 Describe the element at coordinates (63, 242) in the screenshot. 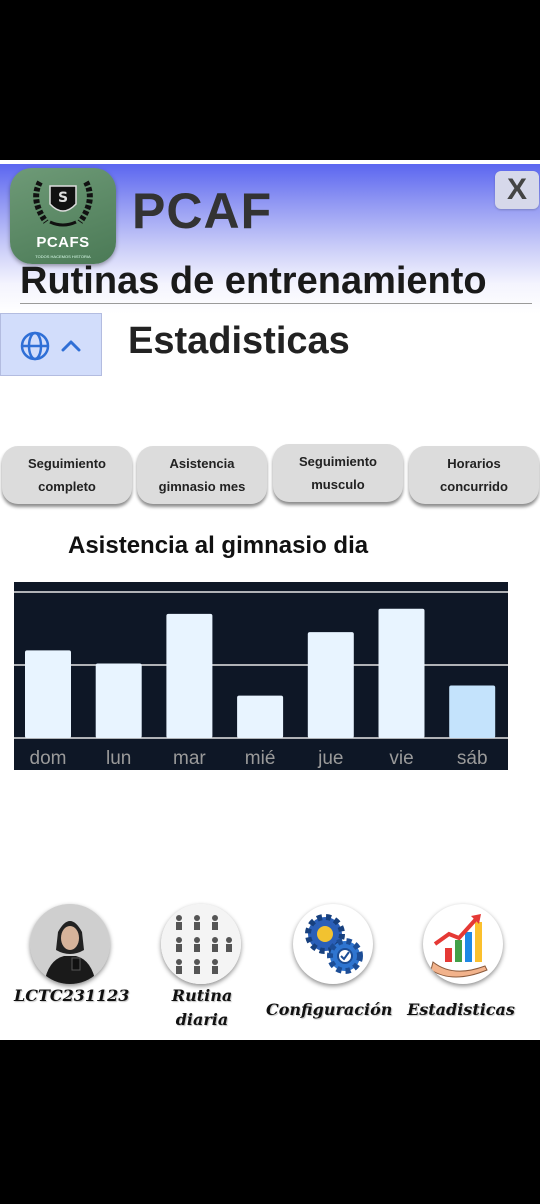

I see `logo-text: PCAFS` at that location.